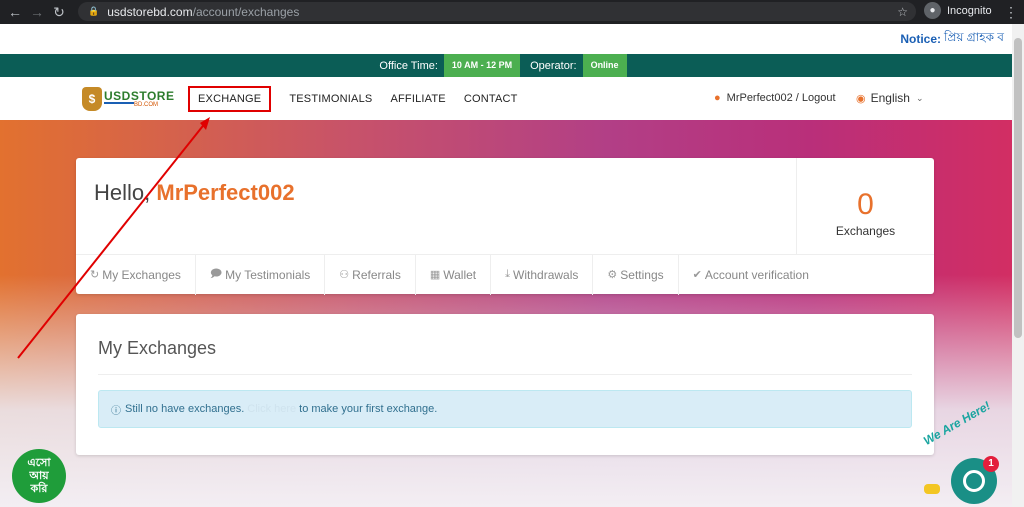 Image resolution: width=1024 pixels, height=507 pixels. I want to click on scrollbar-thumb, so click(1018, 188).